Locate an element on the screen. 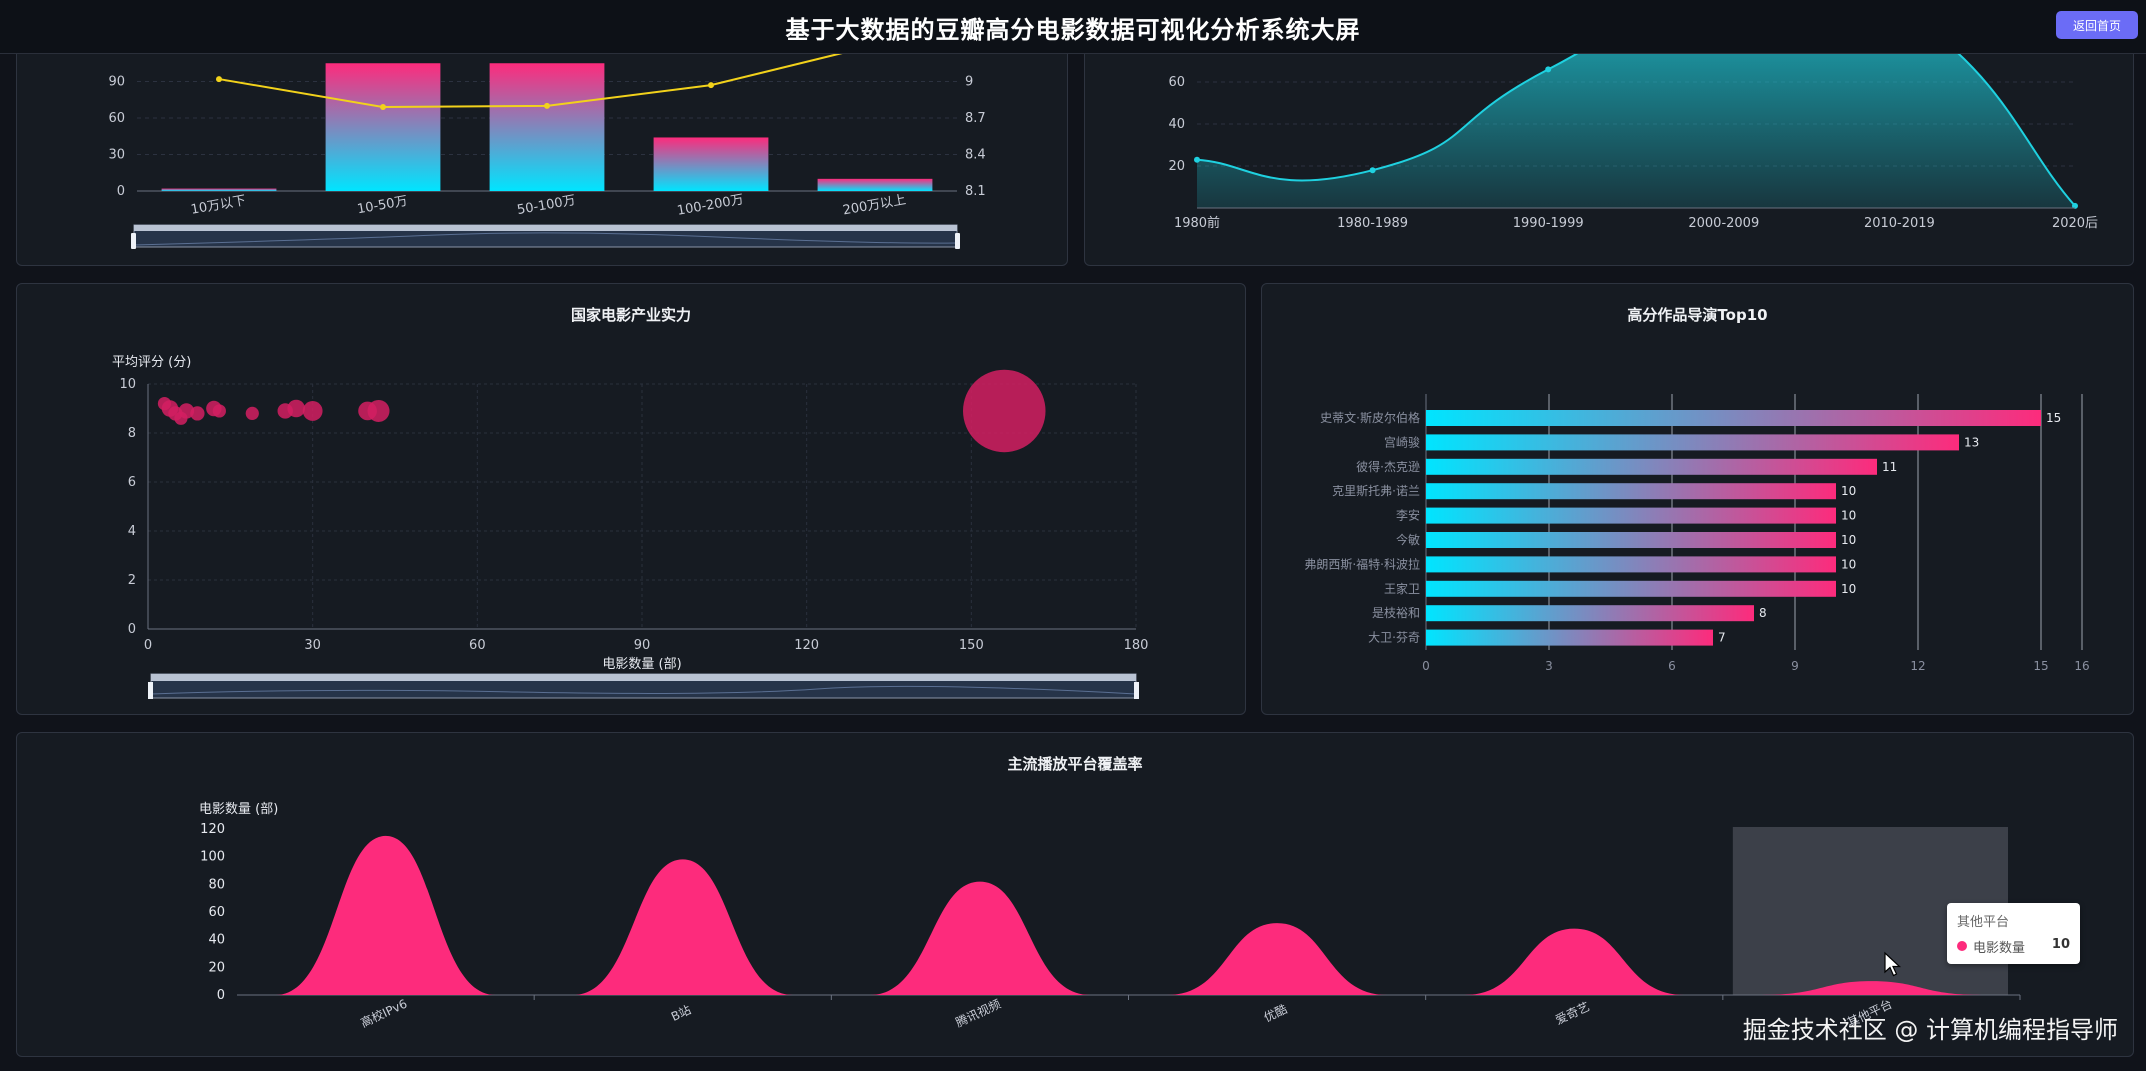  tooltip-series: 电影数量 is located at coordinates (1999, 948).